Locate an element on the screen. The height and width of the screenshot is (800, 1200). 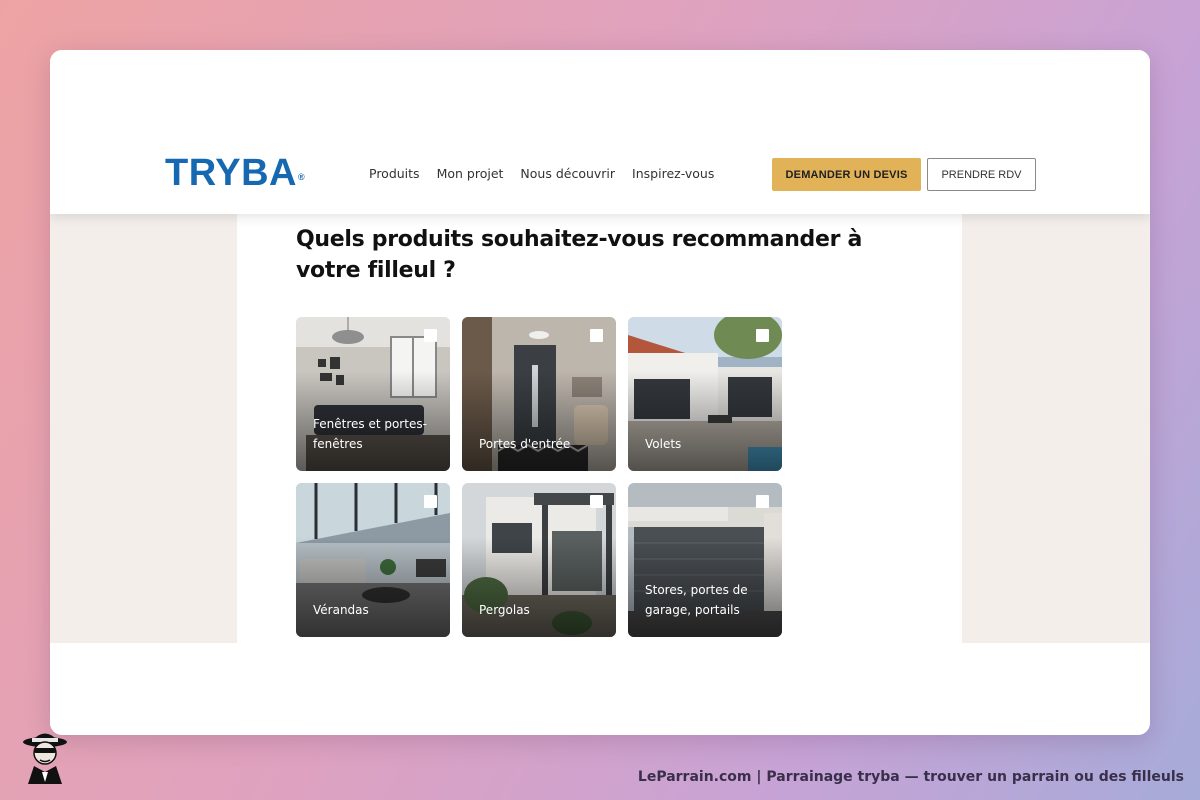
product-label: Volets is located at coordinates (663, 444).